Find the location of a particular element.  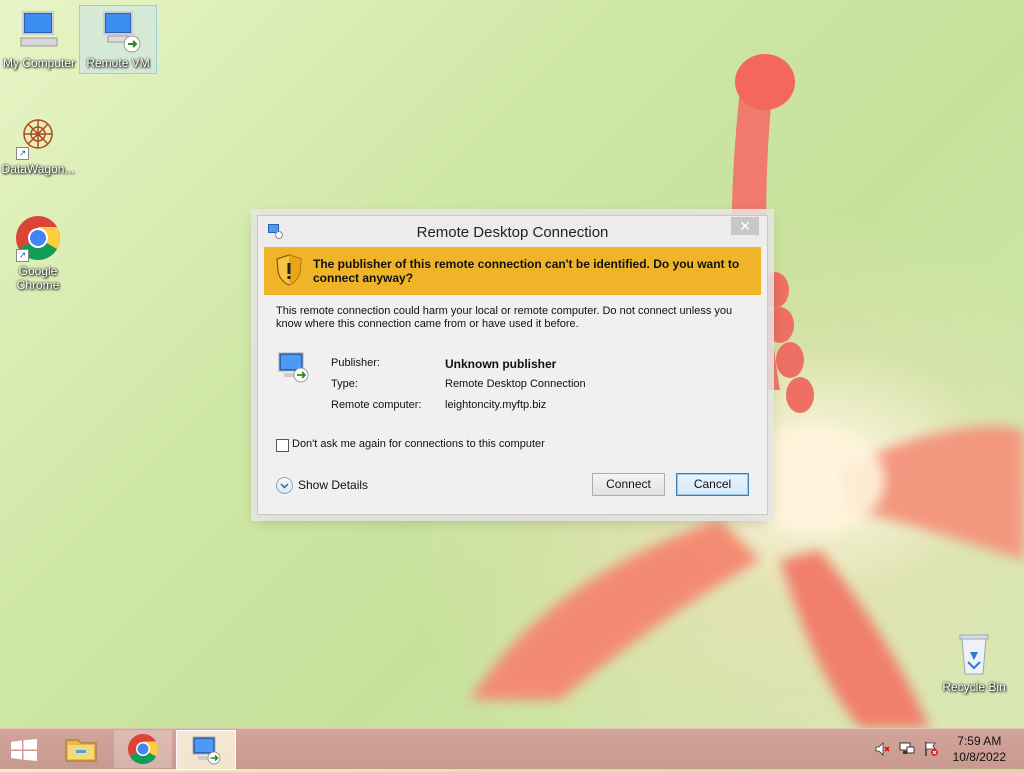

dialog-titlebar: Remote Desktop Connection ✕ is located at coordinates (512, 231).